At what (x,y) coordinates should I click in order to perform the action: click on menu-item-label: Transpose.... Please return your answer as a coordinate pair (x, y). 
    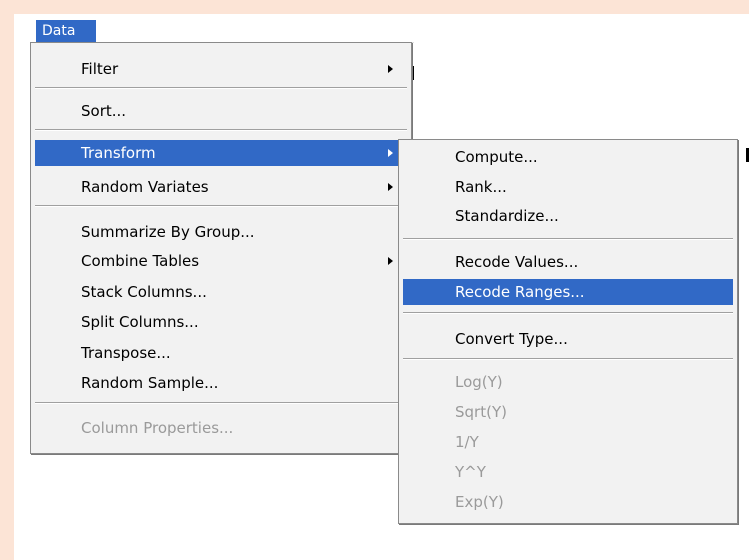
    Looking at the image, I should click on (126, 353).